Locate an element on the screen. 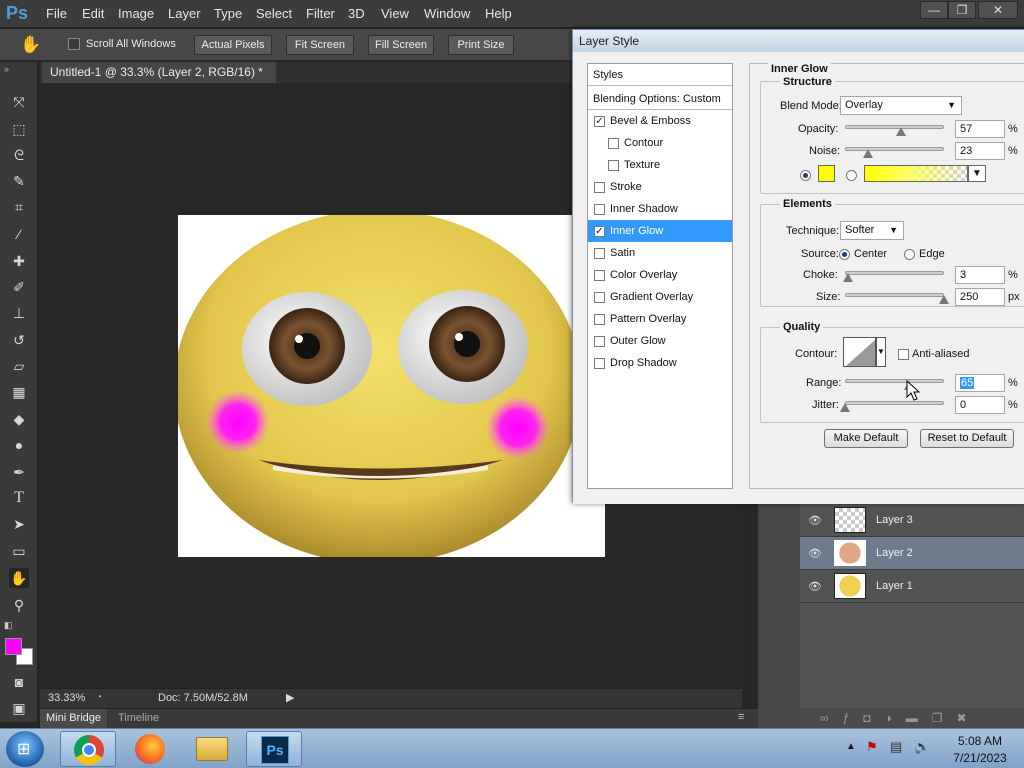  print-size-button: Print Size is located at coordinates (481, 45).